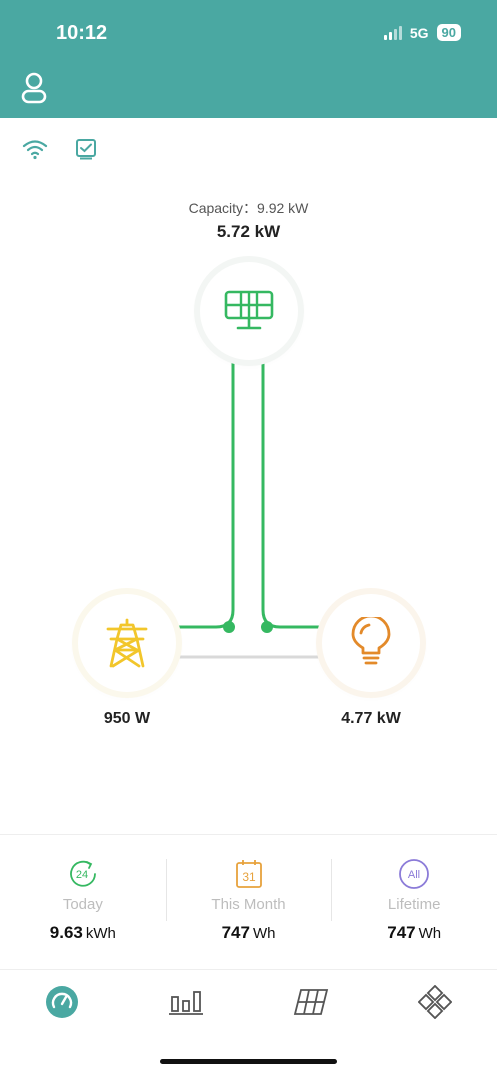 The height and width of the screenshot is (1076, 497). I want to click on tab-bar, so click(248, 1002).